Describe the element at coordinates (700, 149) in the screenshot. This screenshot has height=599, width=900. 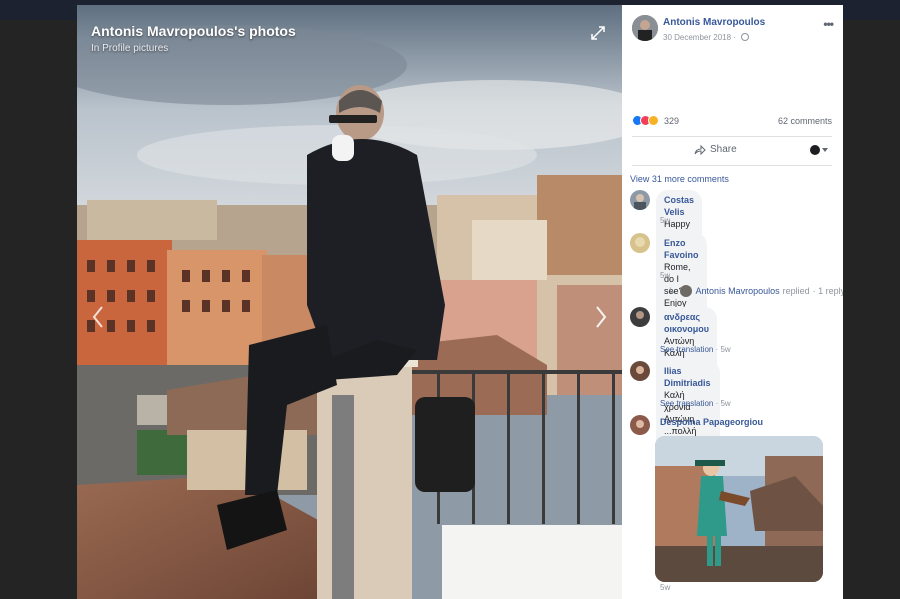
I see `share-icon` at that location.